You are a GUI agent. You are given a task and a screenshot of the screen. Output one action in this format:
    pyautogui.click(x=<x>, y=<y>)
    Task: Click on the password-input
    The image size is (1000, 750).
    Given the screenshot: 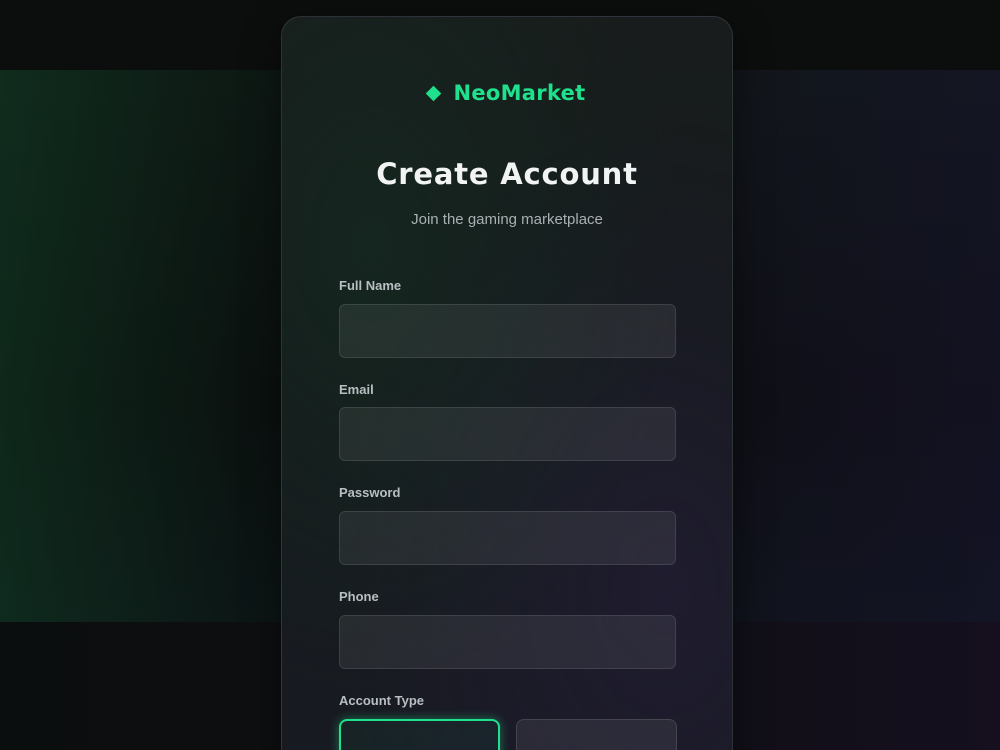 What is the action you would take?
    pyautogui.click(x=507, y=538)
    